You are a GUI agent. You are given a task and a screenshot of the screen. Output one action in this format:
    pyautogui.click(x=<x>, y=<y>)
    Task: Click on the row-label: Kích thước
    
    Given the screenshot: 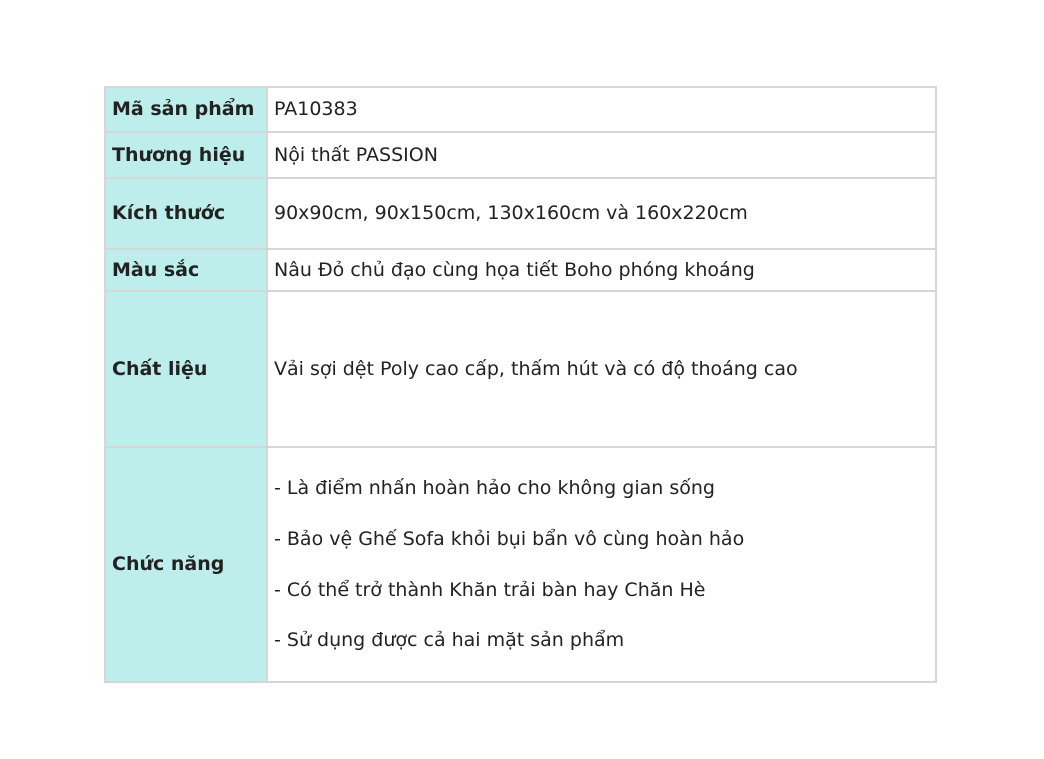 What is the action you would take?
    pyautogui.click(x=186, y=213)
    